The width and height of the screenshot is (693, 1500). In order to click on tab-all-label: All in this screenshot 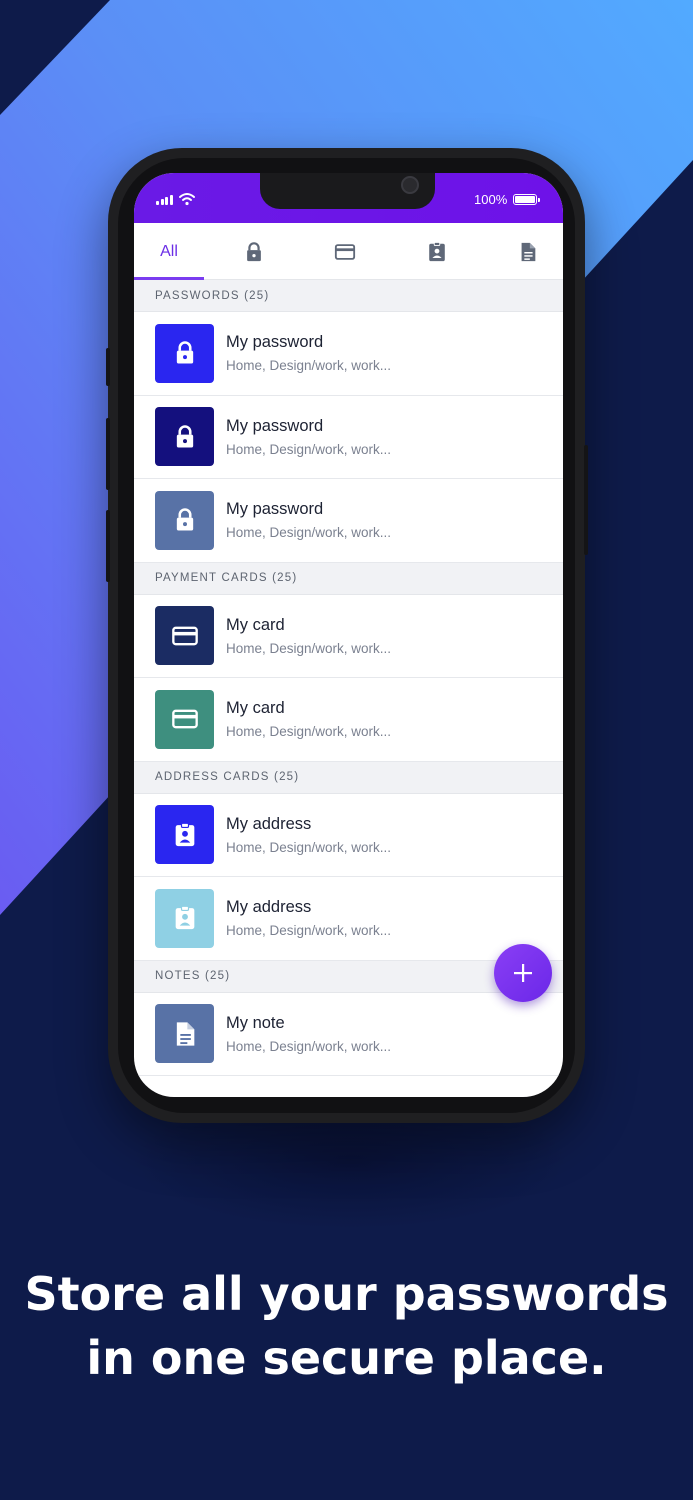, I will do `click(169, 251)`.